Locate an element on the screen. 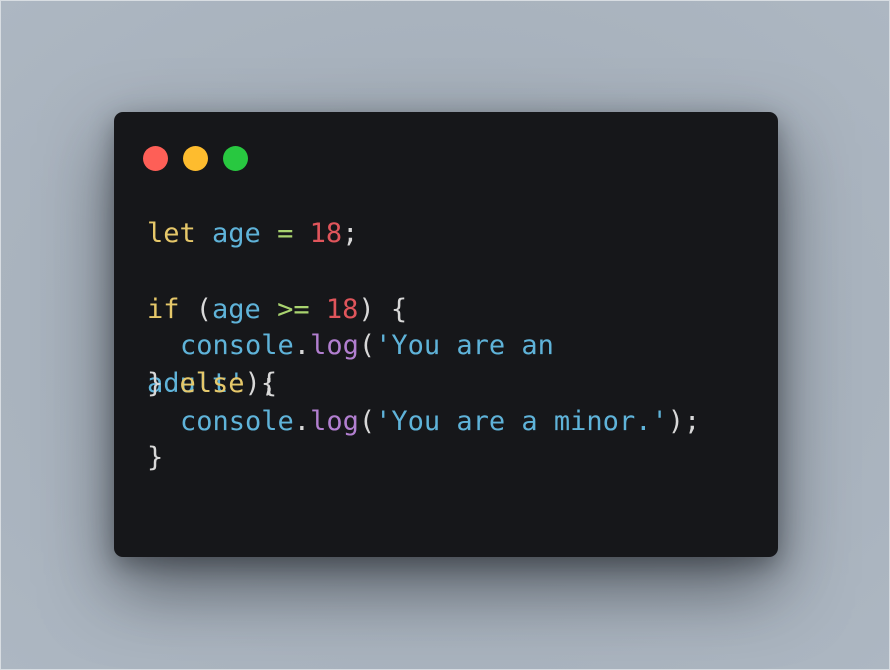  punctuation: ; is located at coordinates (350, 233).